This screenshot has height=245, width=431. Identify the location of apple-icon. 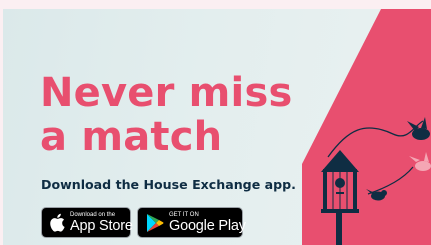
(57, 222).